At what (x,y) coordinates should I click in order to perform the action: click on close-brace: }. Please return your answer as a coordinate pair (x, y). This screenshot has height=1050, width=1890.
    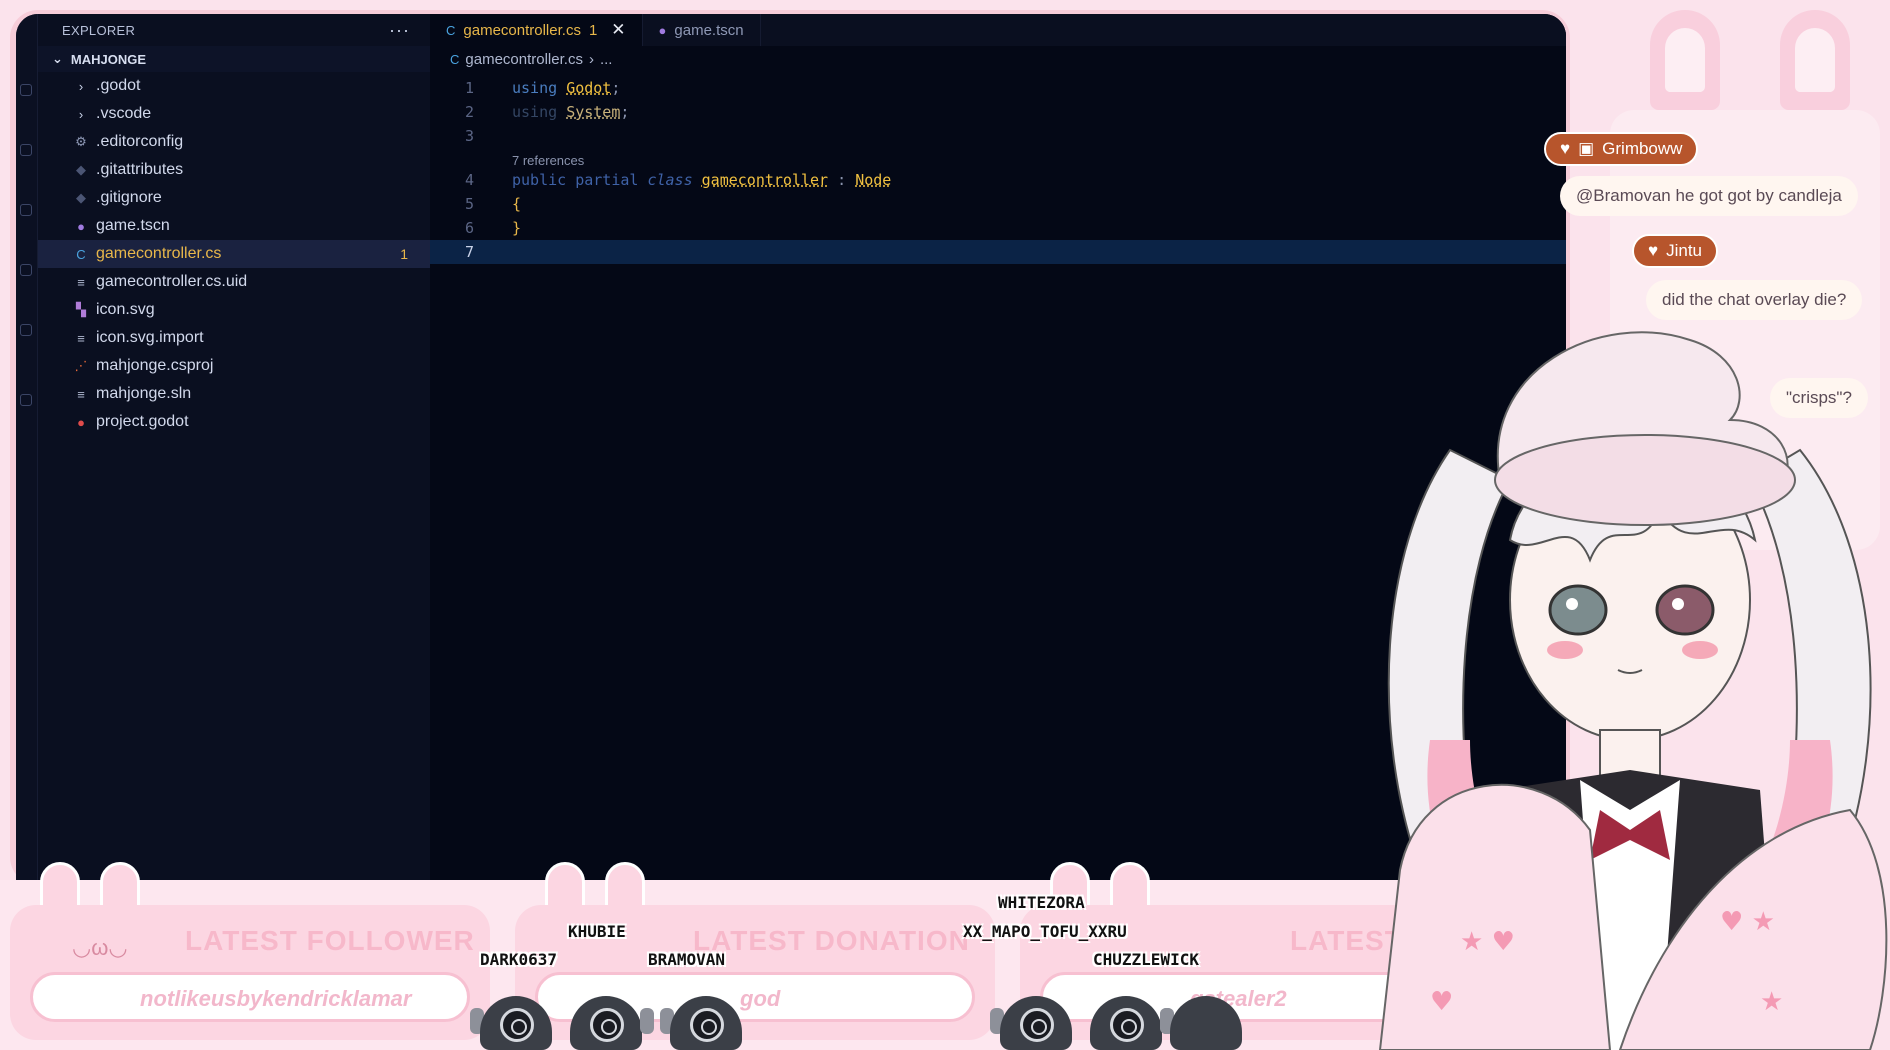
    Looking at the image, I should click on (517, 228).